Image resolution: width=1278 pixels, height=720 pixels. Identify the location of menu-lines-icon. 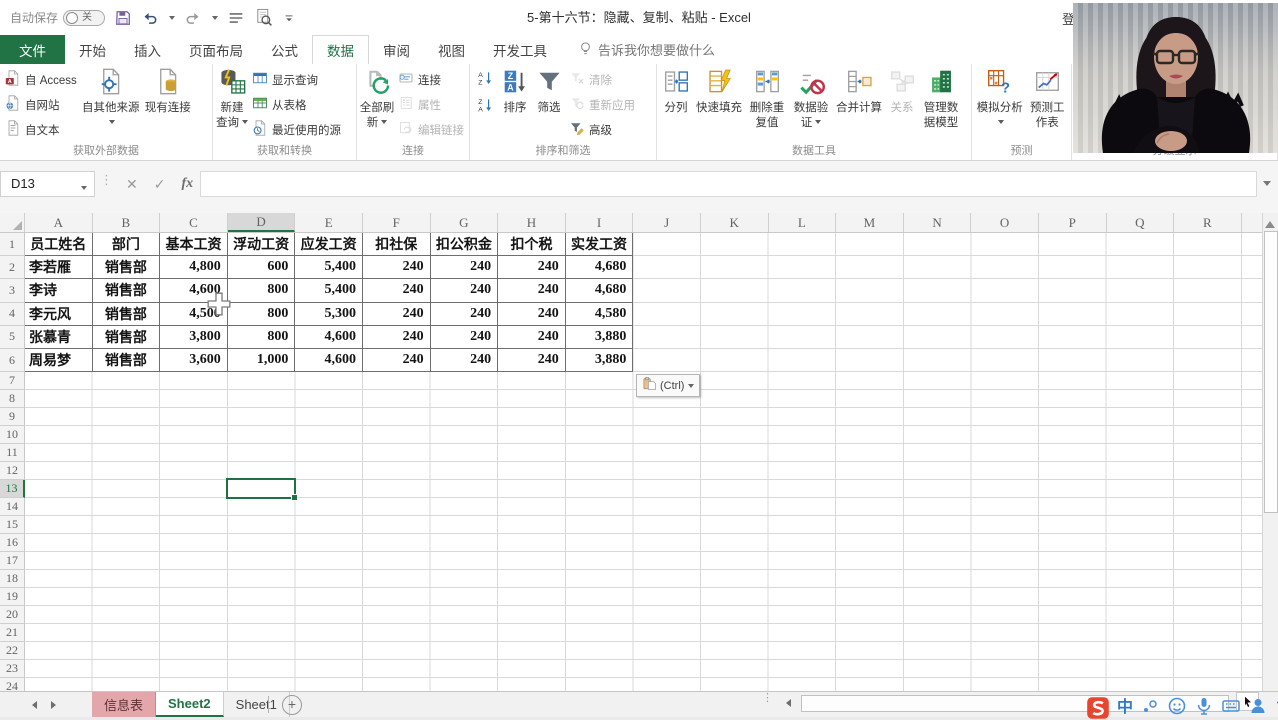
(236, 18).